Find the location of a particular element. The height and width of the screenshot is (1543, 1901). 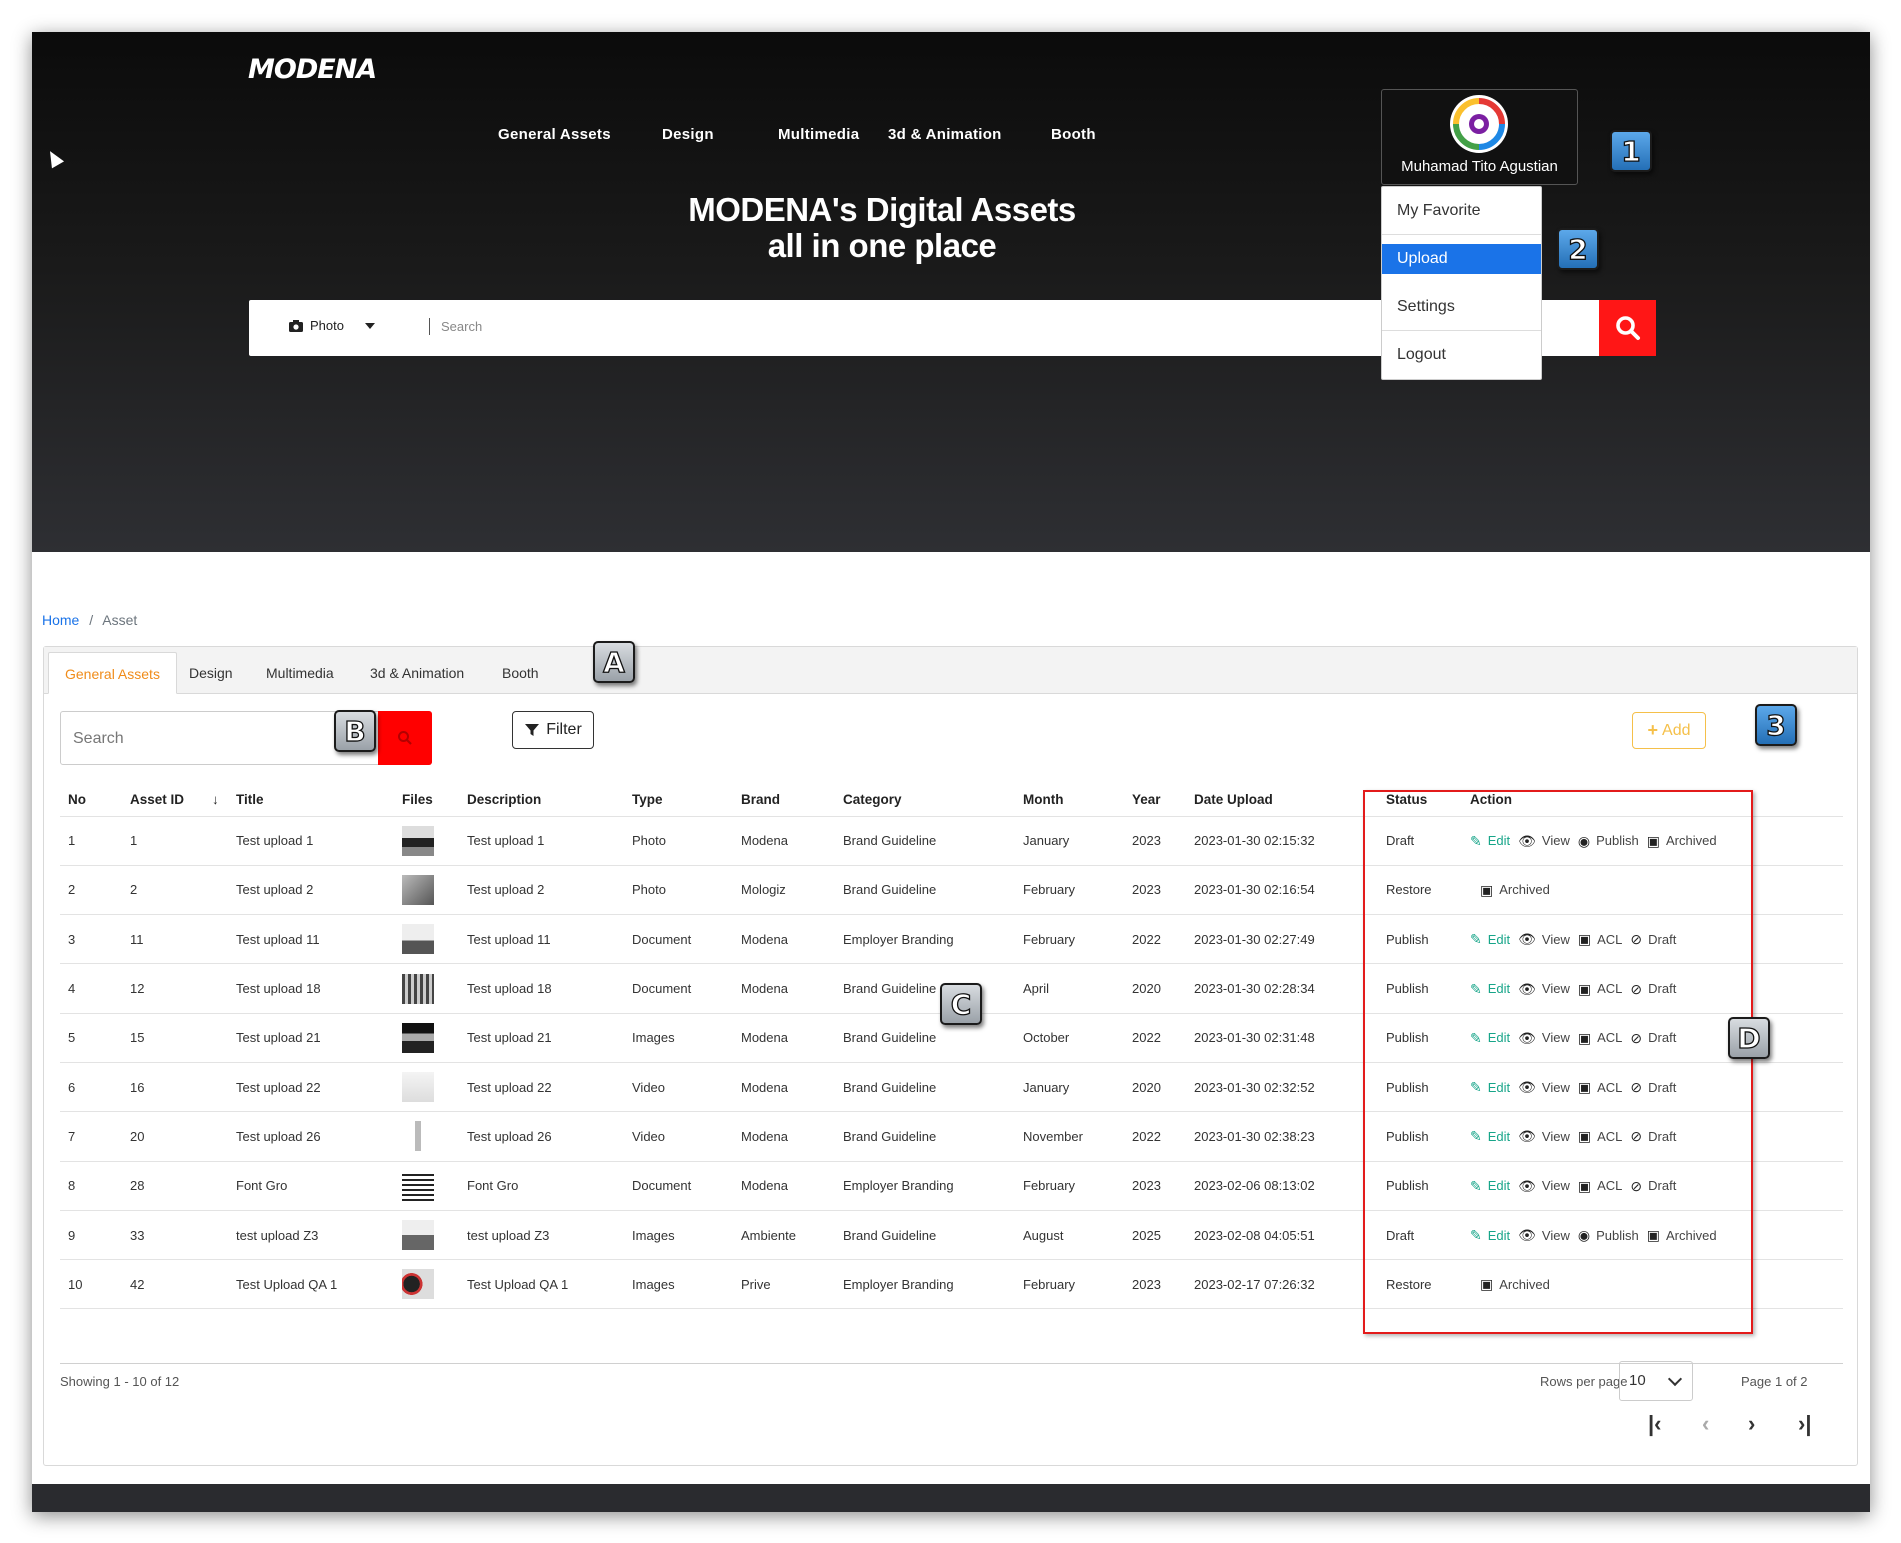

col-type: Type is located at coordinates (678, 800).